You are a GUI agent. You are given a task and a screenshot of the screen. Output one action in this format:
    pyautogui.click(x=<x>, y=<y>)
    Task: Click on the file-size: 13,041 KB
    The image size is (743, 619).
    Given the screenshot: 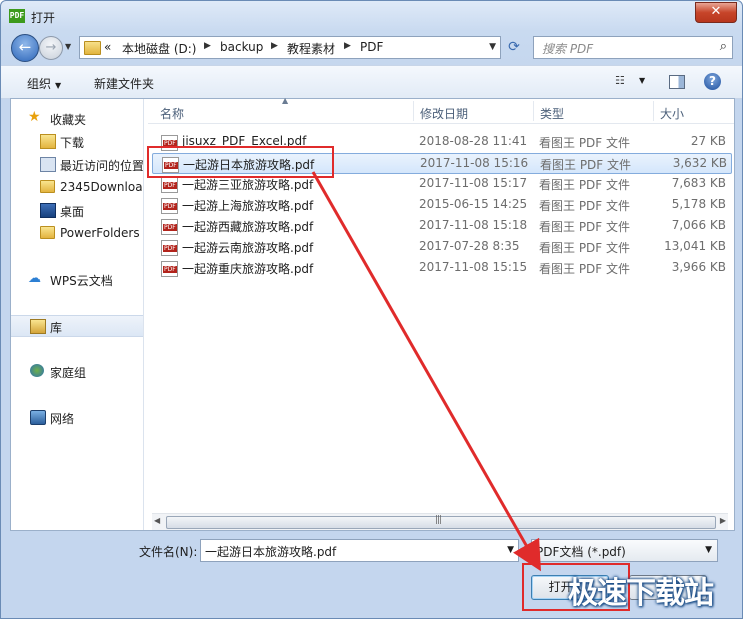 What is the action you would take?
    pyautogui.click(x=695, y=246)
    